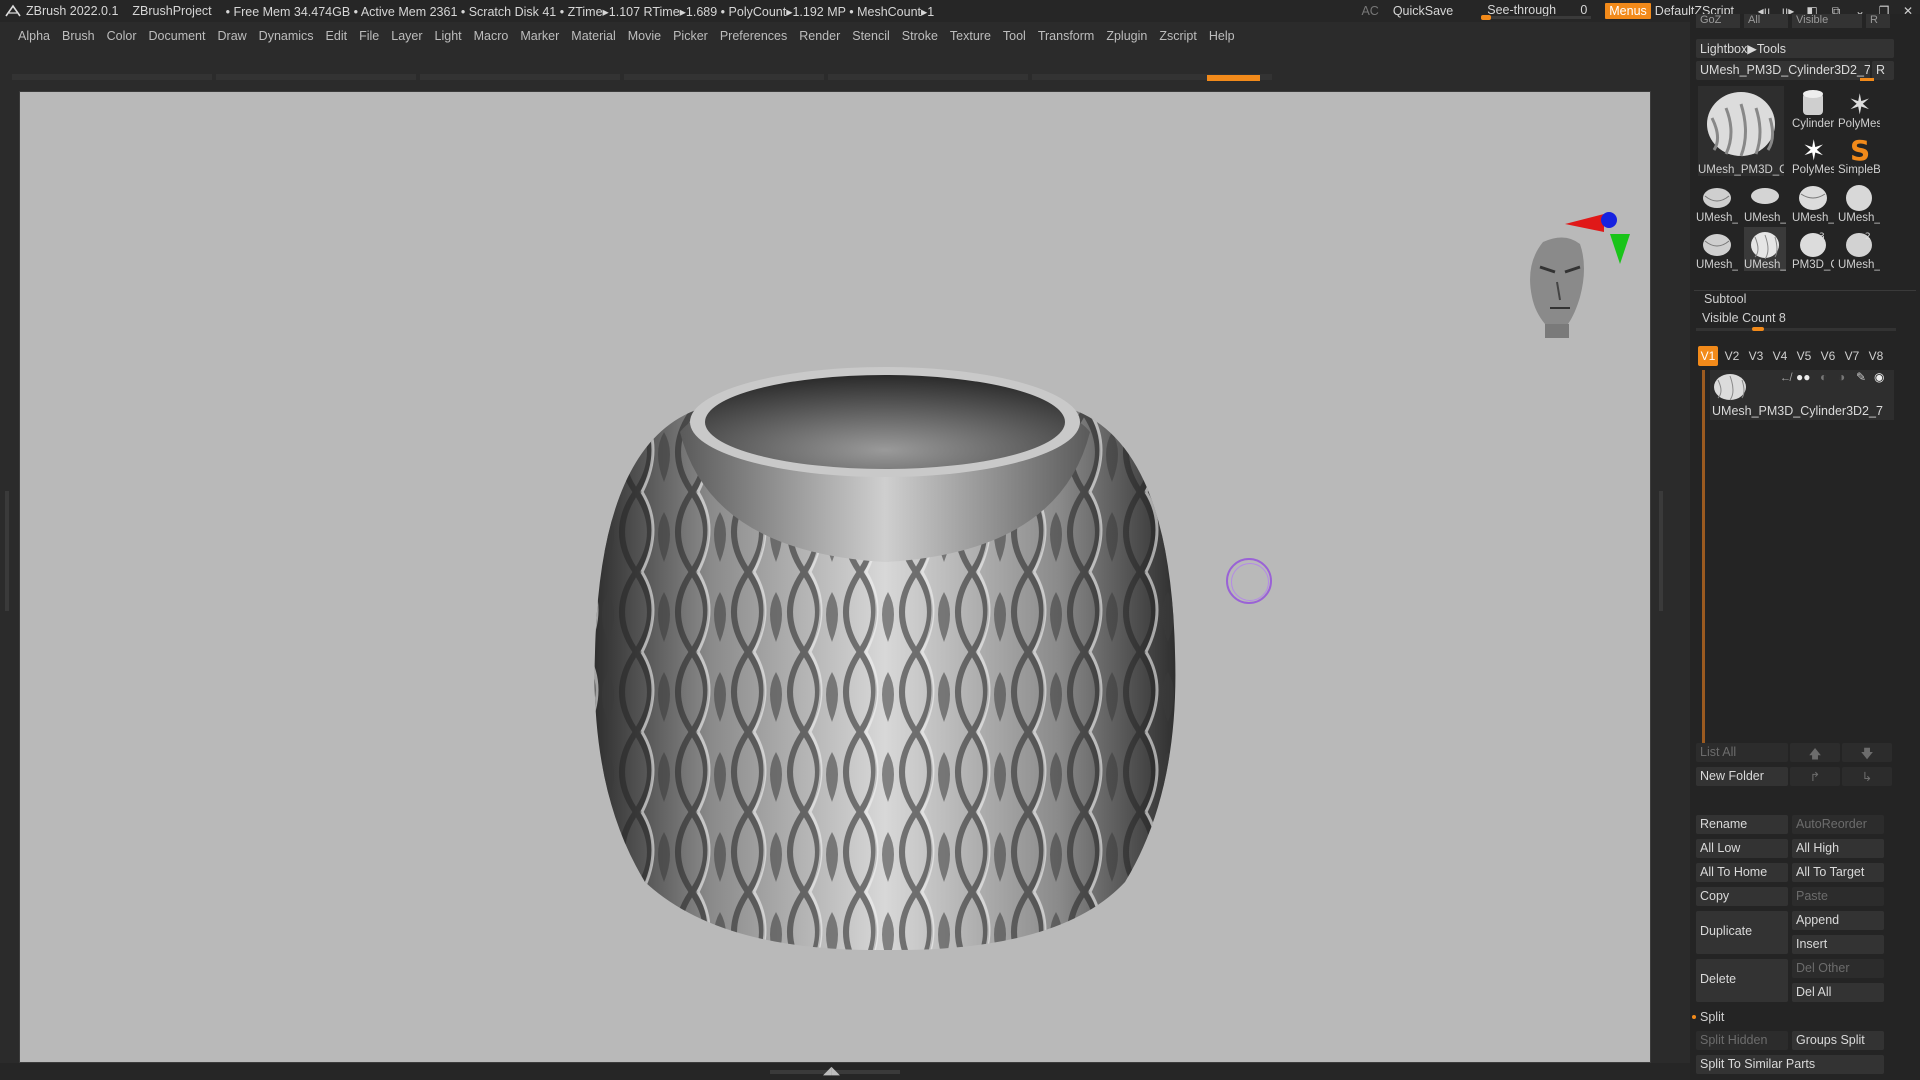 The width and height of the screenshot is (1920, 1080). What do you see at coordinates (1785, 378) in the screenshot?
I see `subtool-brush-icon: ↚` at bounding box center [1785, 378].